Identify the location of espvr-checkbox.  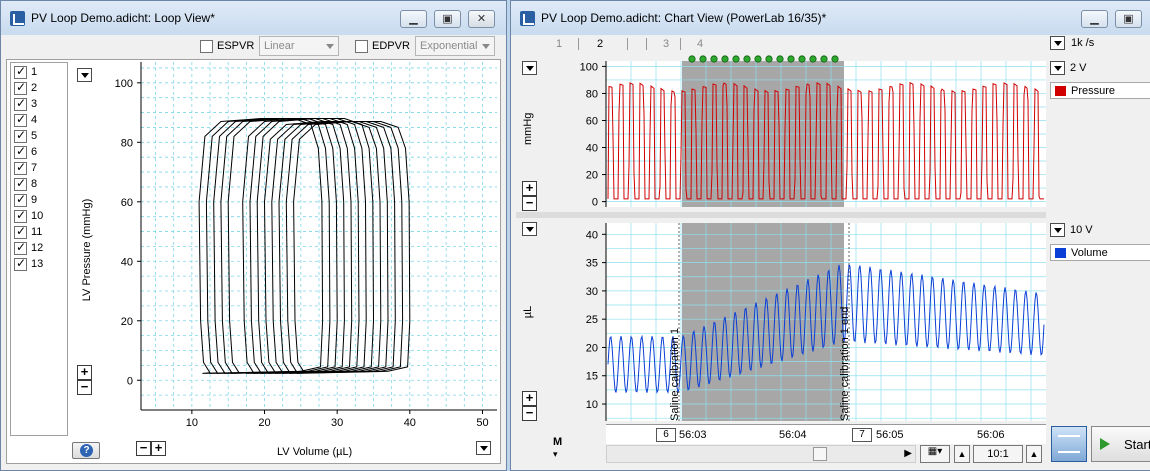
(206, 46).